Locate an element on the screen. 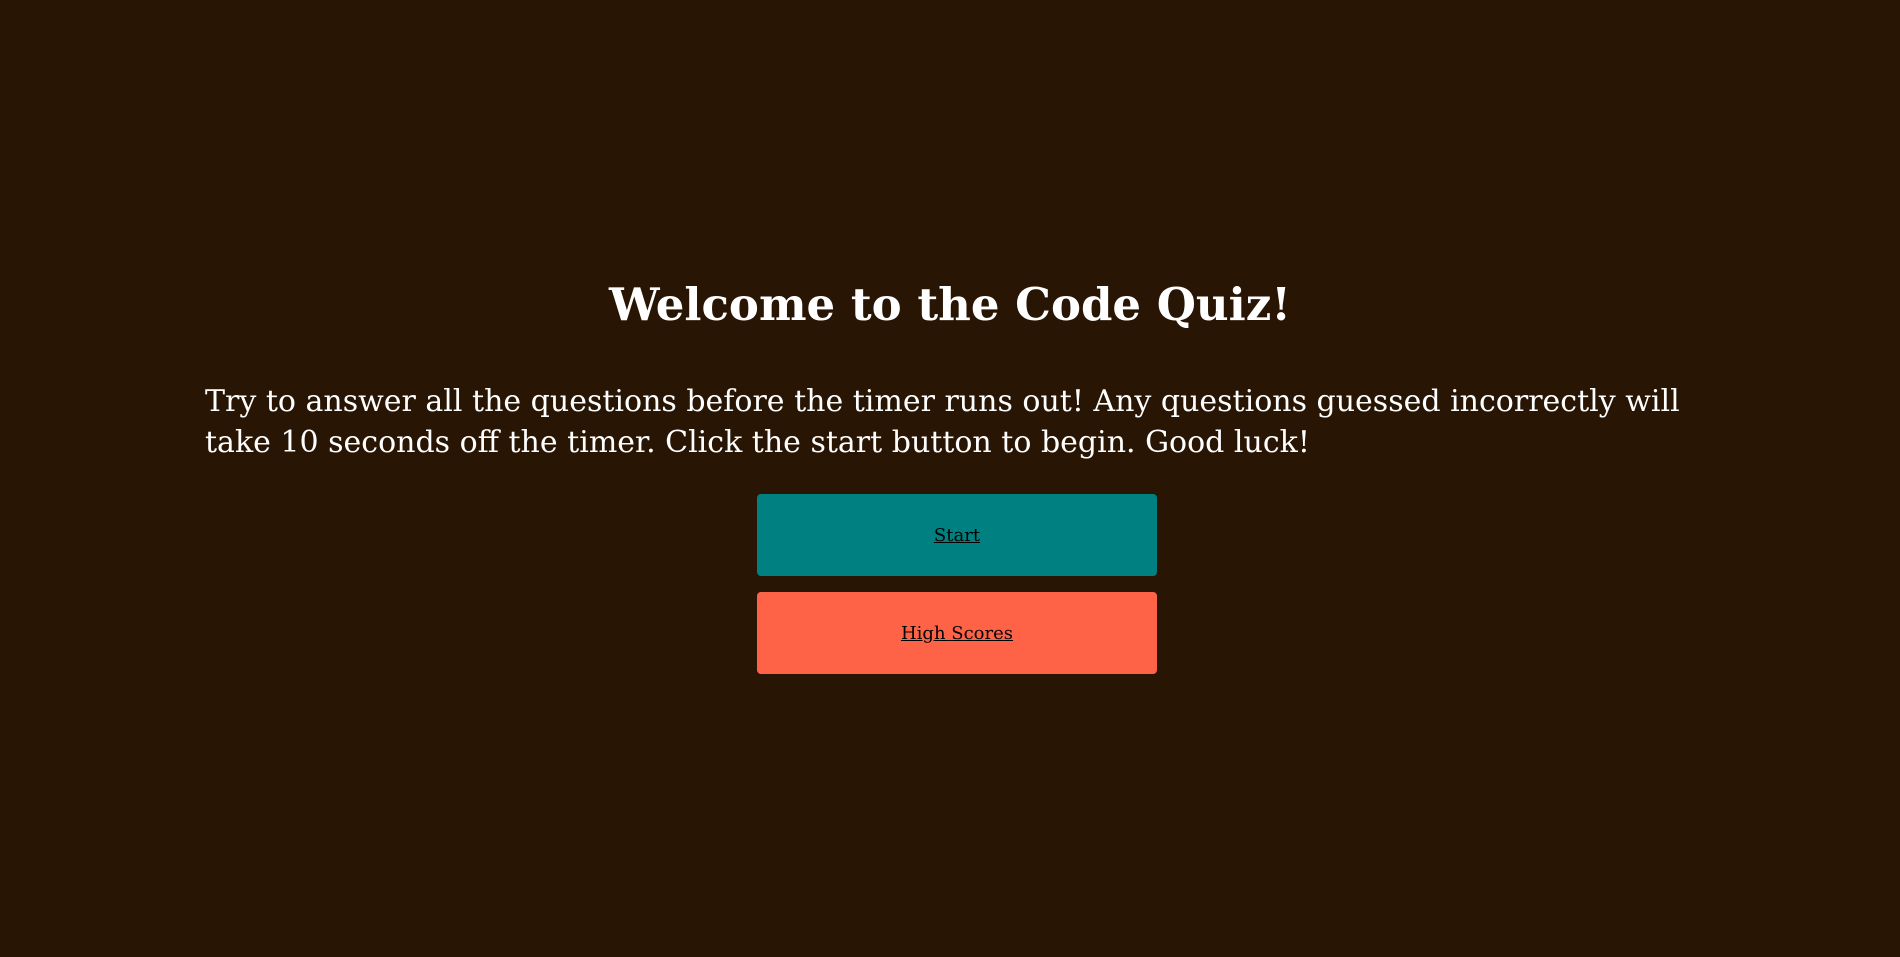  start-button-label: Start is located at coordinates (957, 535).